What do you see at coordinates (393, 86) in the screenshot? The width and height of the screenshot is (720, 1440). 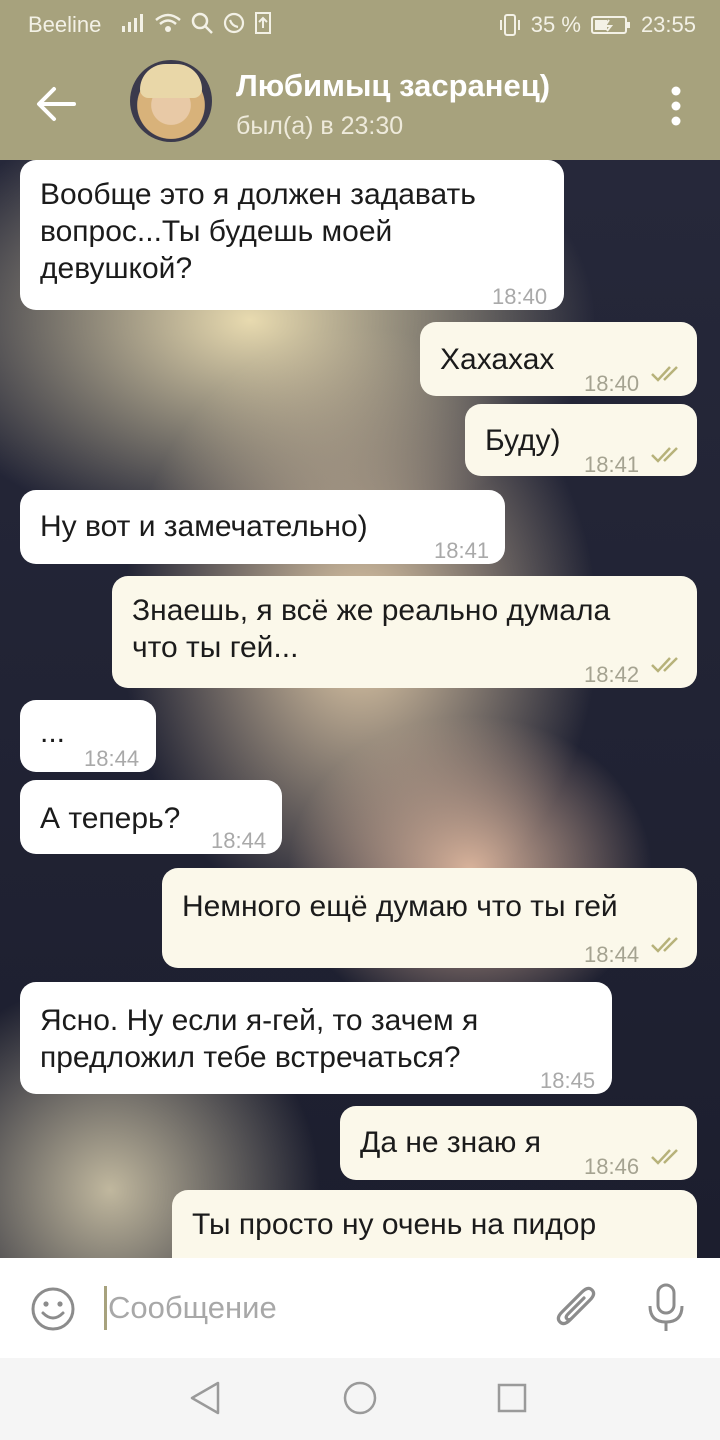 I see `chat-title: Любимыц засранец)` at bounding box center [393, 86].